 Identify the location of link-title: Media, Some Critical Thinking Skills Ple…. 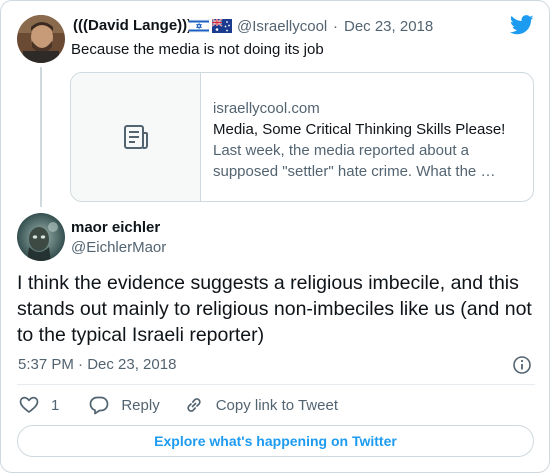
(359, 129).